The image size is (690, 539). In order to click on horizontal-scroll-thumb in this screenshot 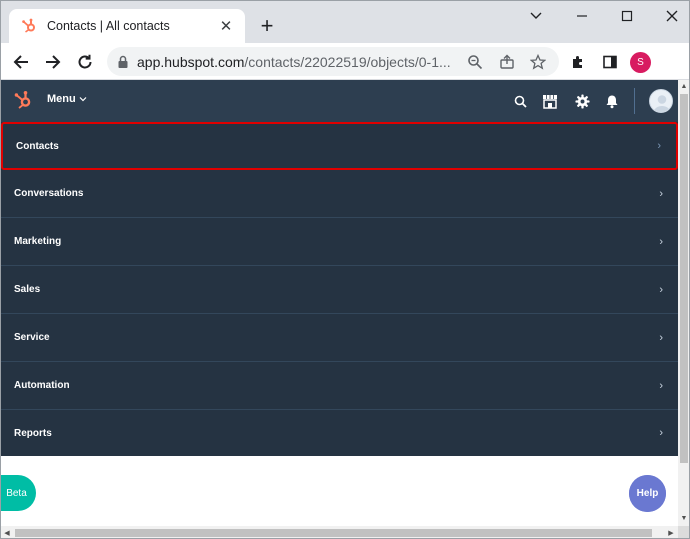, I will do `click(333, 533)`.